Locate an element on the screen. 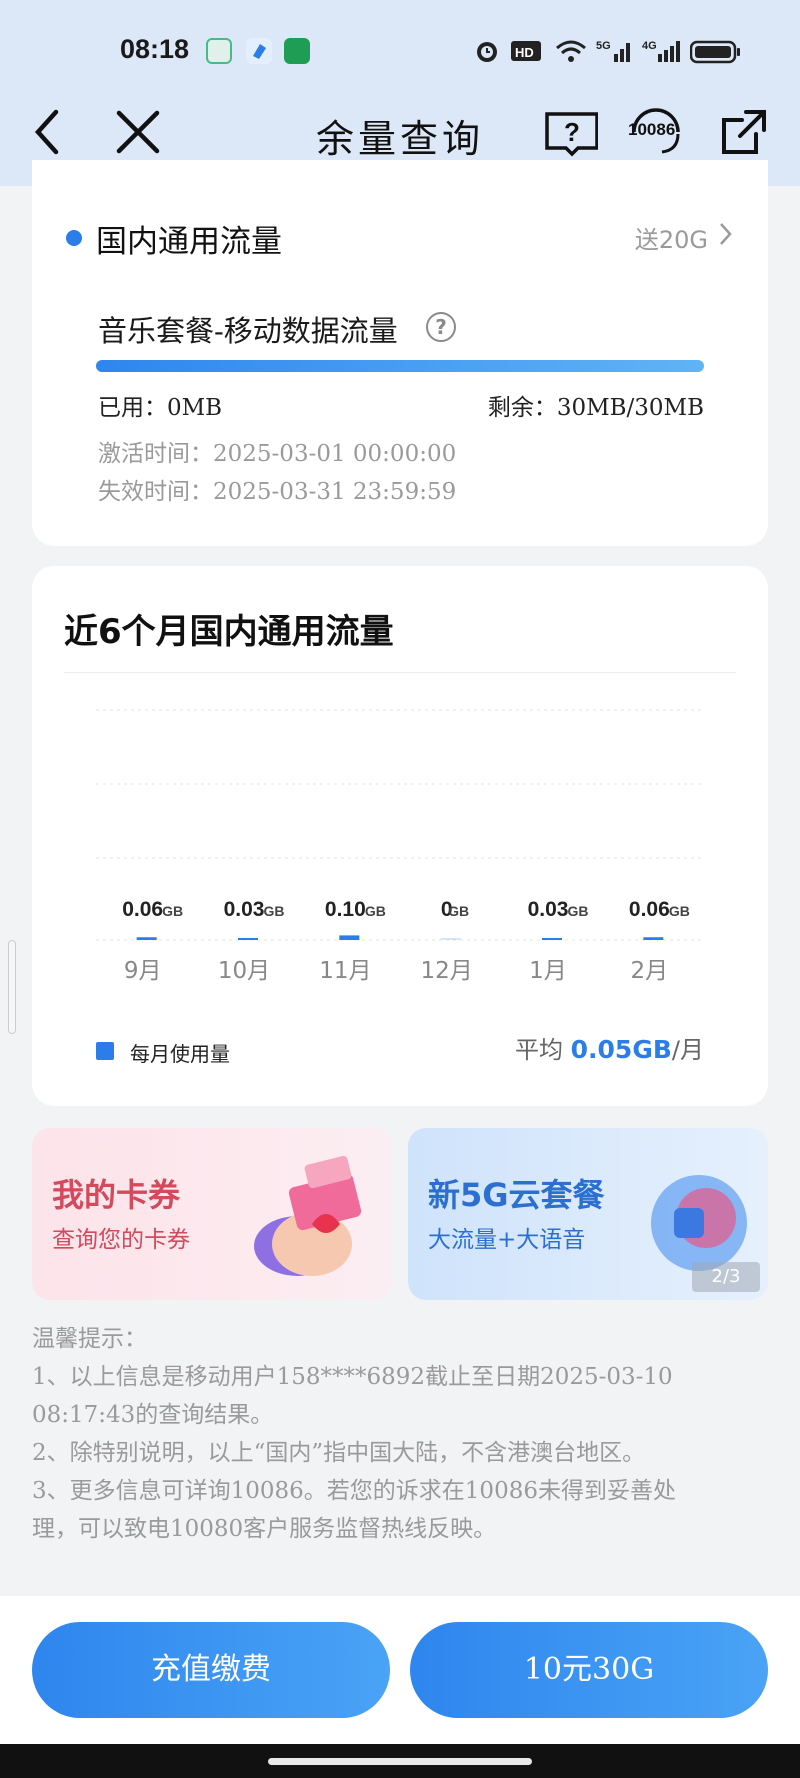 This screenshot has width=800, height=1778. legend-label: 每月使用量 is located at coordinates (180, 1054).